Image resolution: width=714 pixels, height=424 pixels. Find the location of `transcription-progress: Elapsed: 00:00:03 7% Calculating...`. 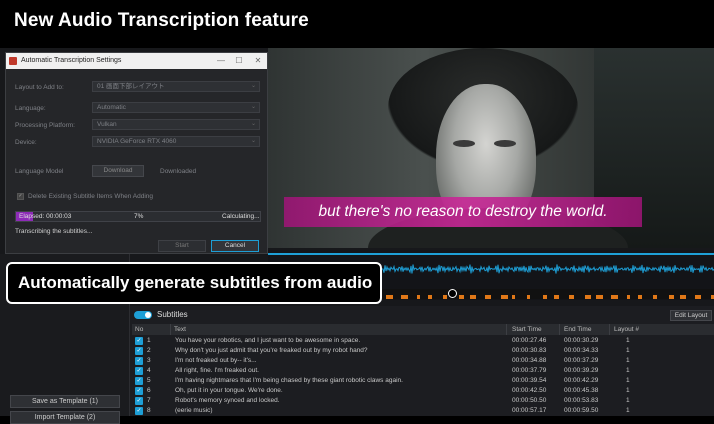

transcription-progress: Elapsed: 00:00:03 7% Calculating... is located at coordinates (138, 216).